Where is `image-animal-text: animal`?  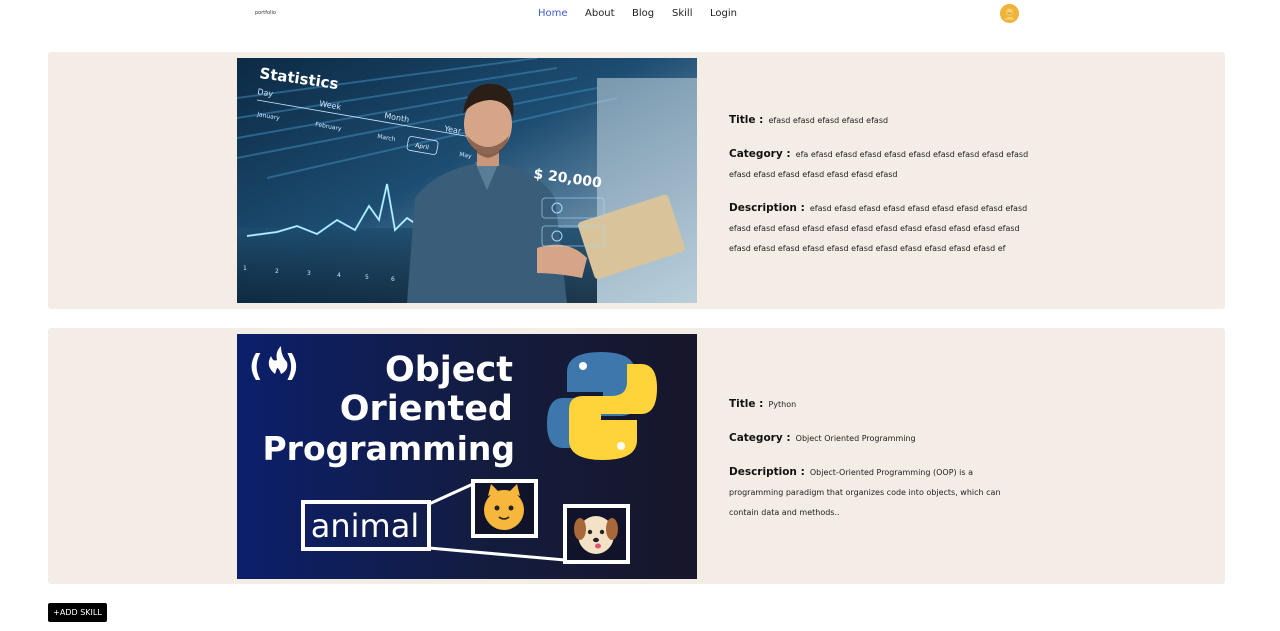
image-animal-text: animal is located at coordinates (365, 526).